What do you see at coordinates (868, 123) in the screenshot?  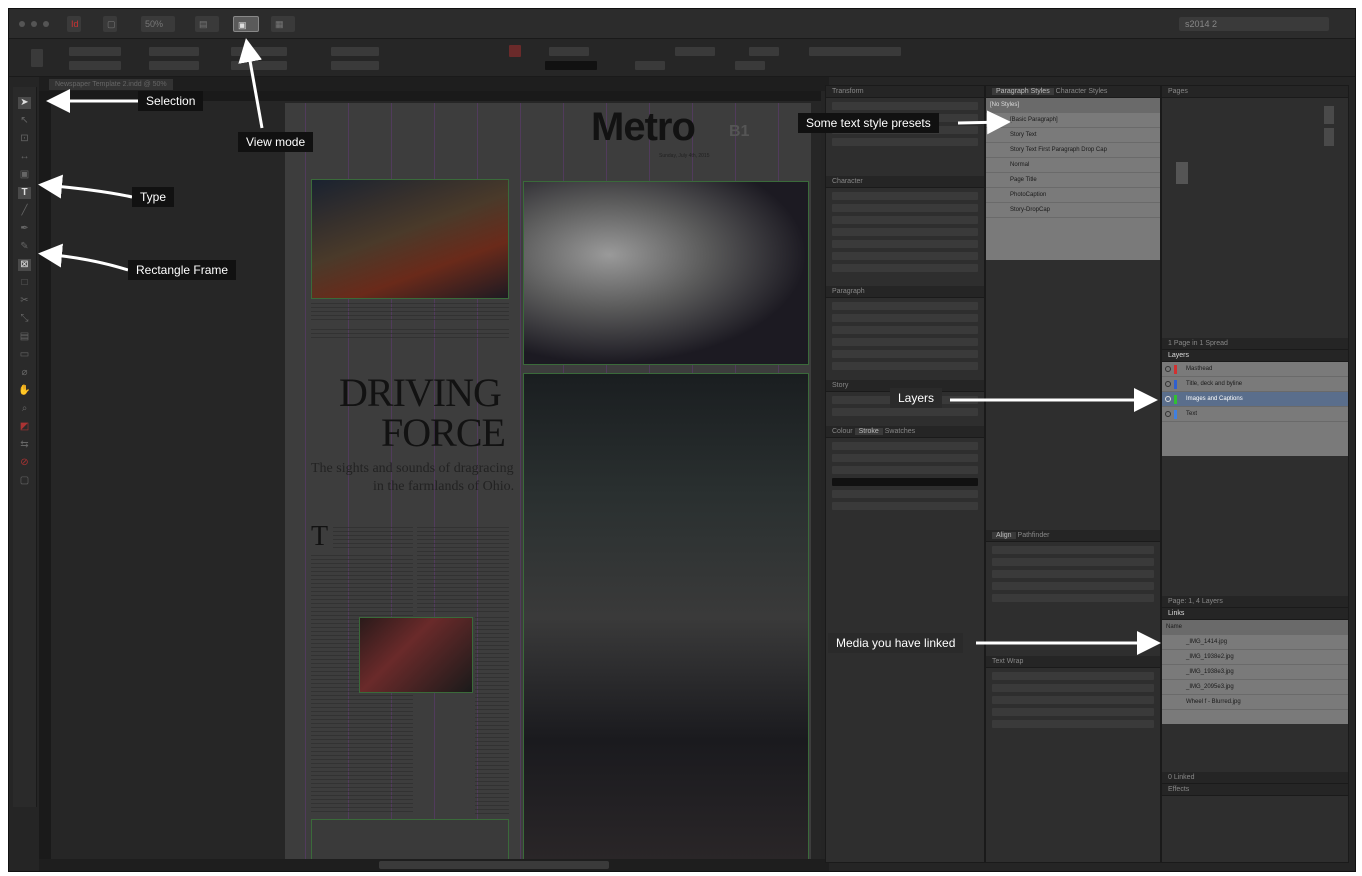 I see `callout-text-presets: Some text style presets` at bounding box center [868, 123].